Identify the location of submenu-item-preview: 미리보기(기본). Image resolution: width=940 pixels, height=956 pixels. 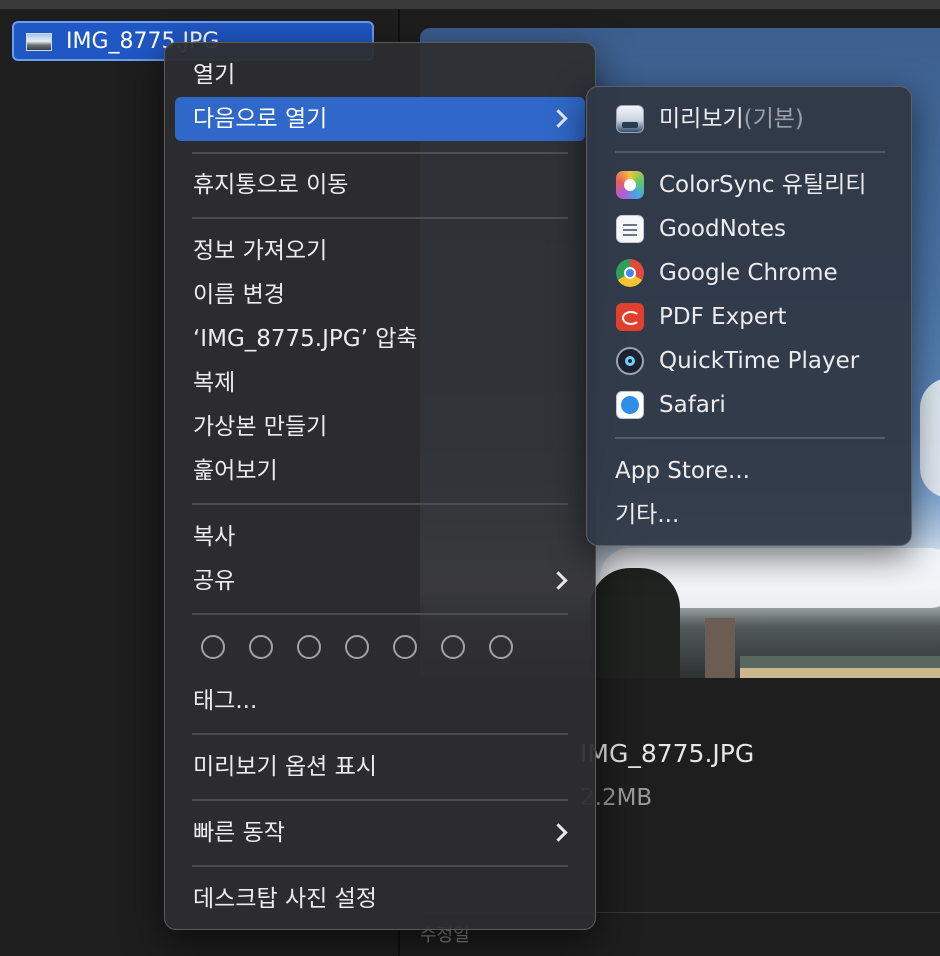
(750, 119).